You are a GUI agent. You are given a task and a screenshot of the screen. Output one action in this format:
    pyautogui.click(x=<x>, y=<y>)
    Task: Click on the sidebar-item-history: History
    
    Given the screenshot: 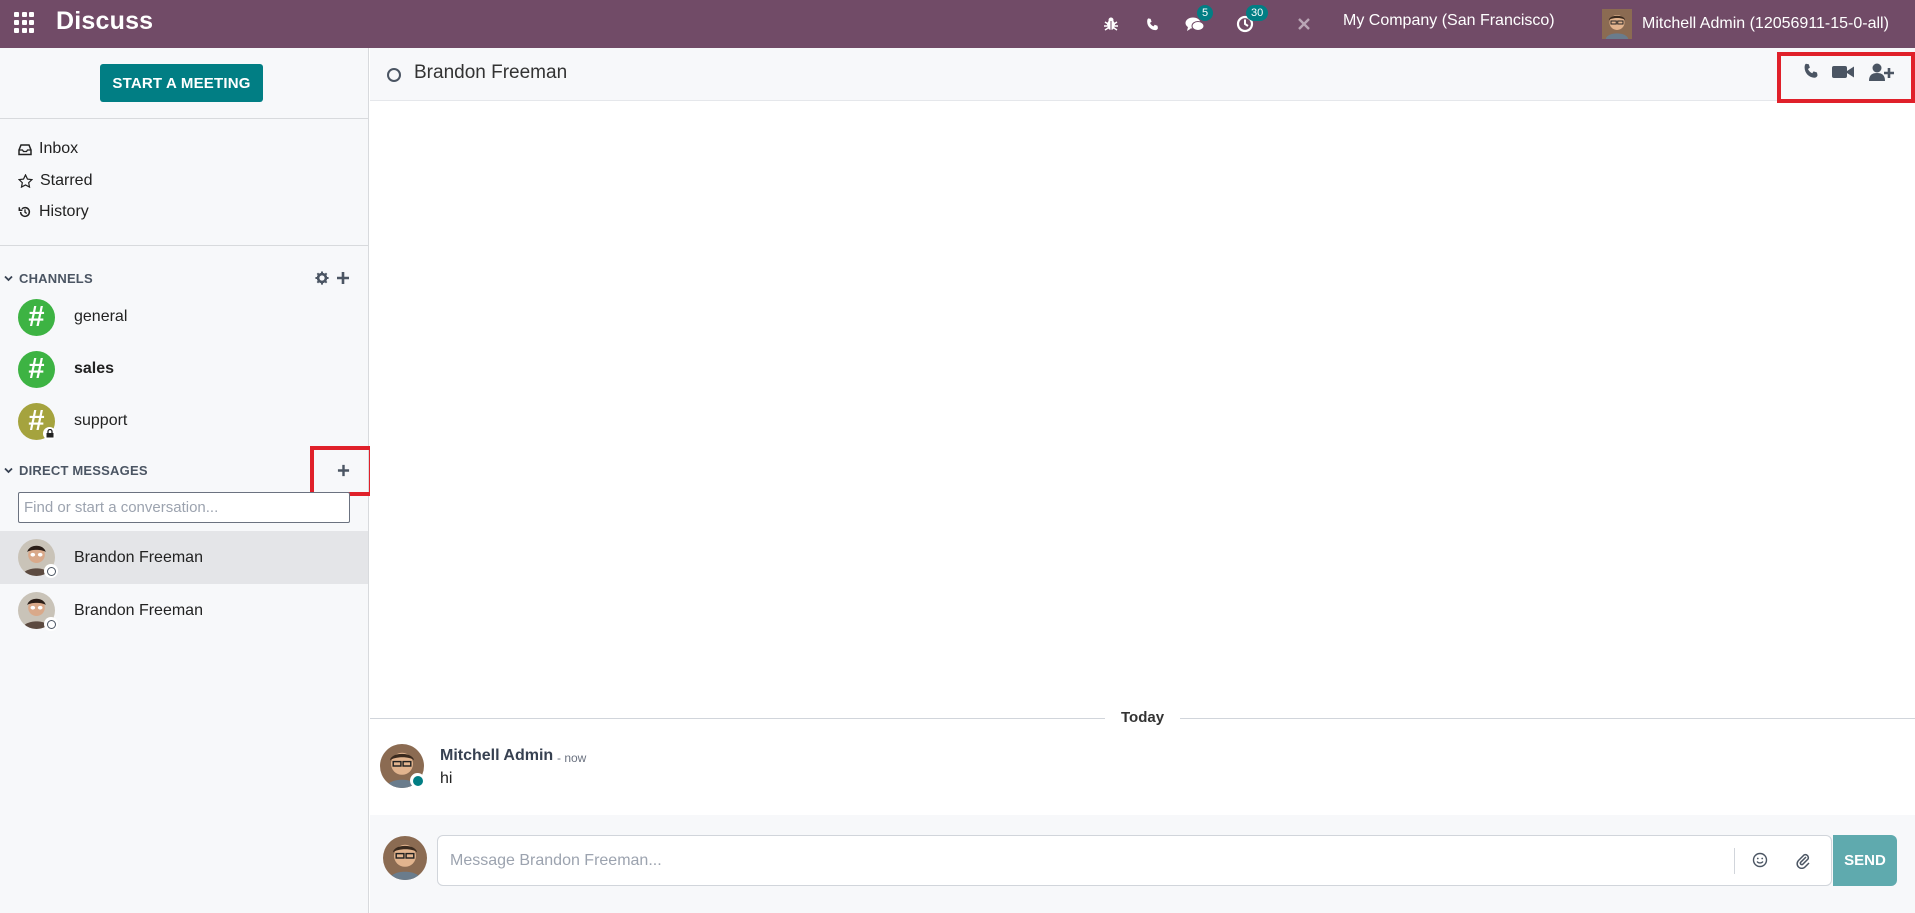 What is the action you would take?
    pyautogui.click(x=53, y=212)
    